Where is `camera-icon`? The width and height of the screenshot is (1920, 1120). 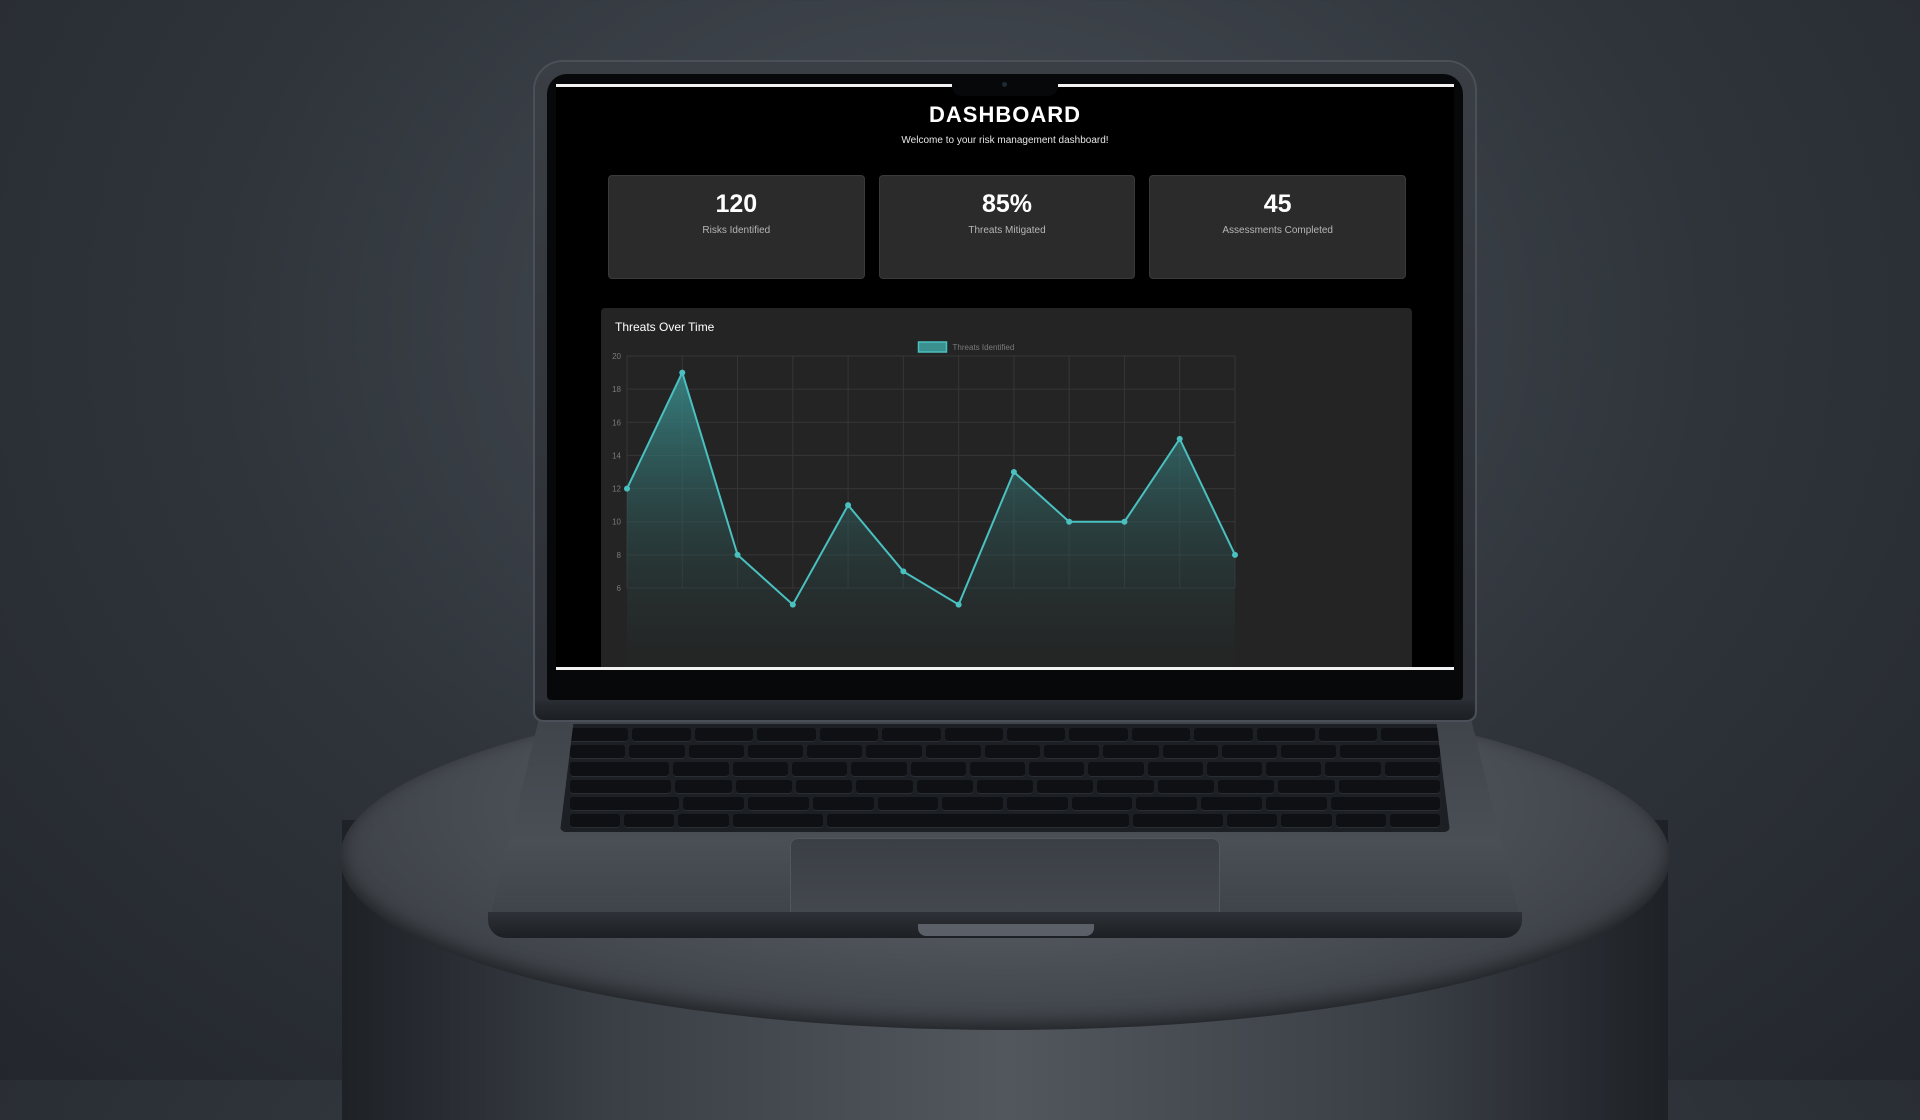
camera-icon is located at coordinates (1004, 84).